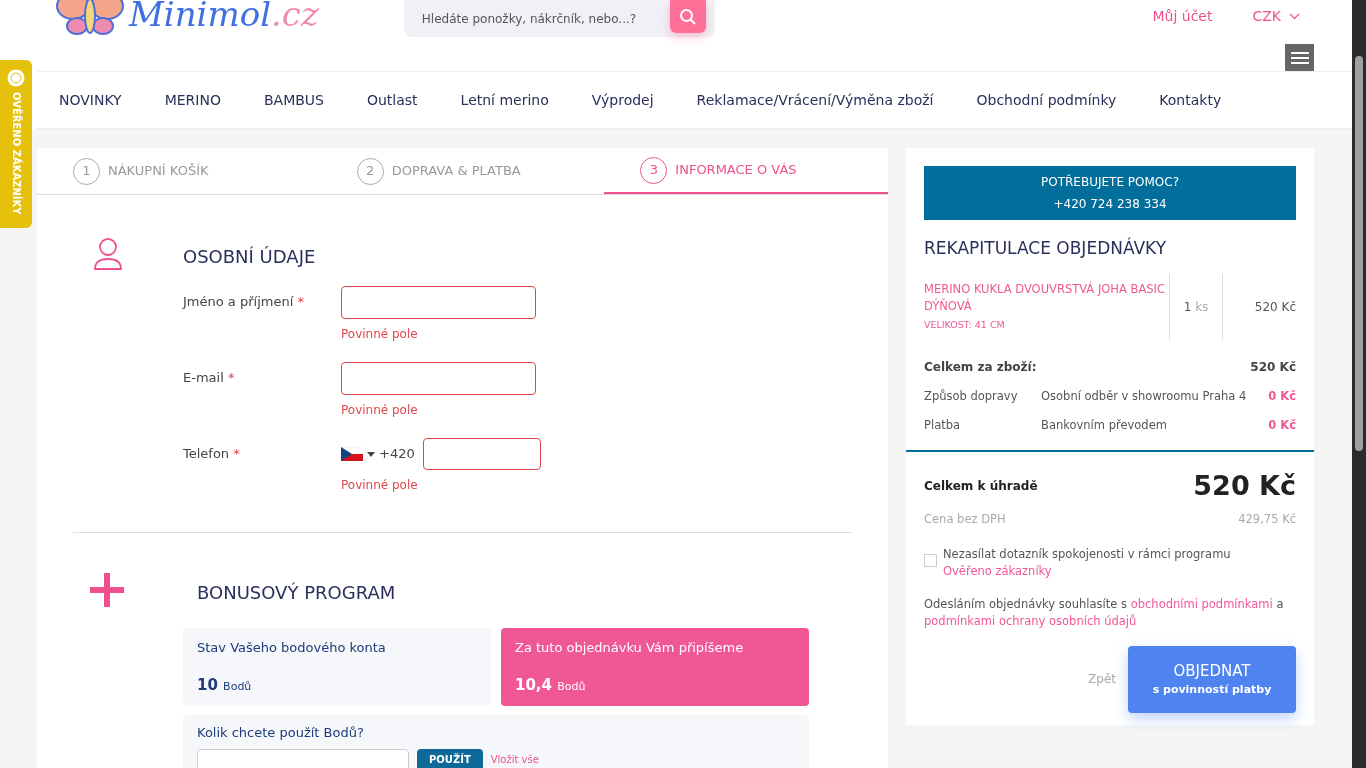  Describe the element at coordinates (1182, 16) in the screenshot. I see `account-link: Můj účet` at that location.